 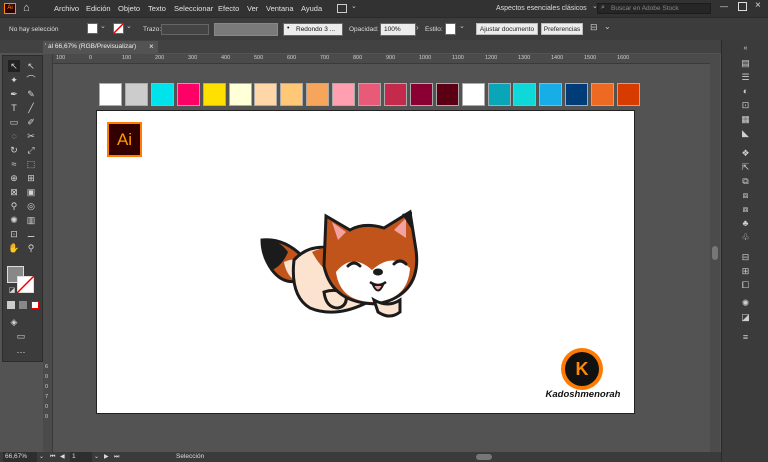 I want to click on gradient-tool-icon: ▣, so click(x=31, y=192).